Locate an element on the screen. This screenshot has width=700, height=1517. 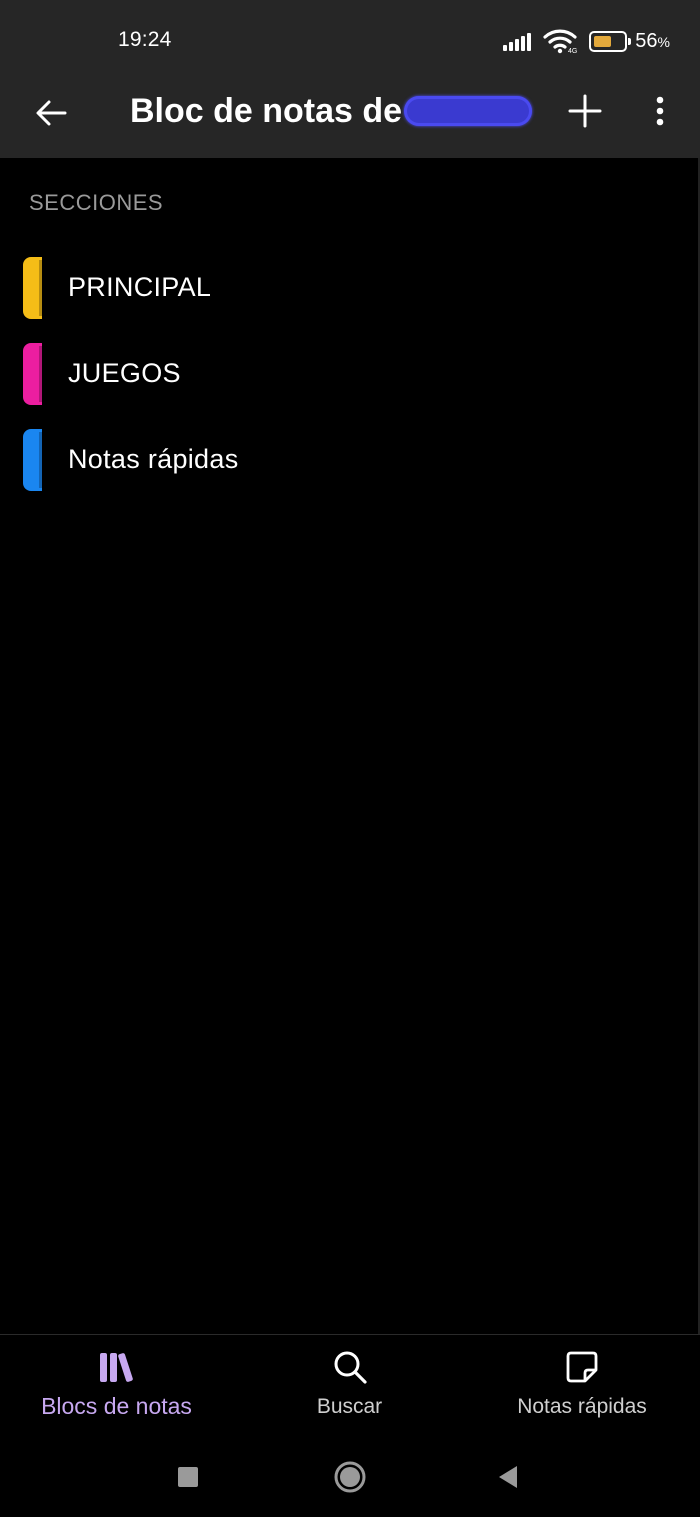
search-icon is located at coordinates (350, 1367).